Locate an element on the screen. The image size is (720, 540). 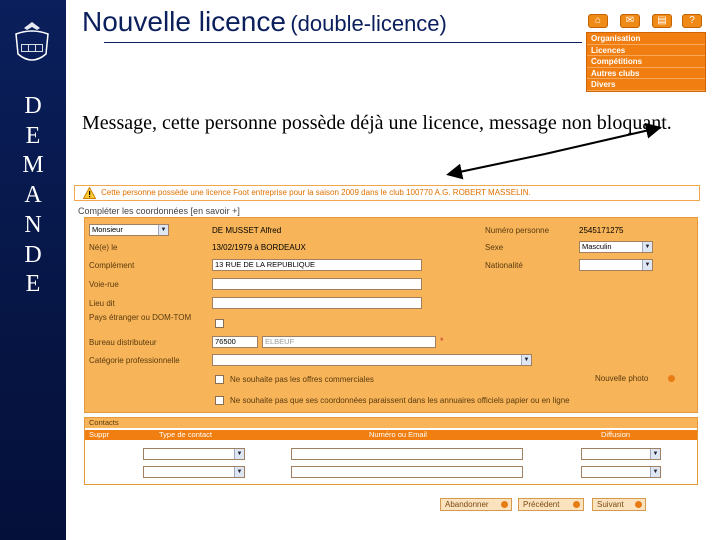
categorie-select: ▼ is located at coordinates (372, 360).